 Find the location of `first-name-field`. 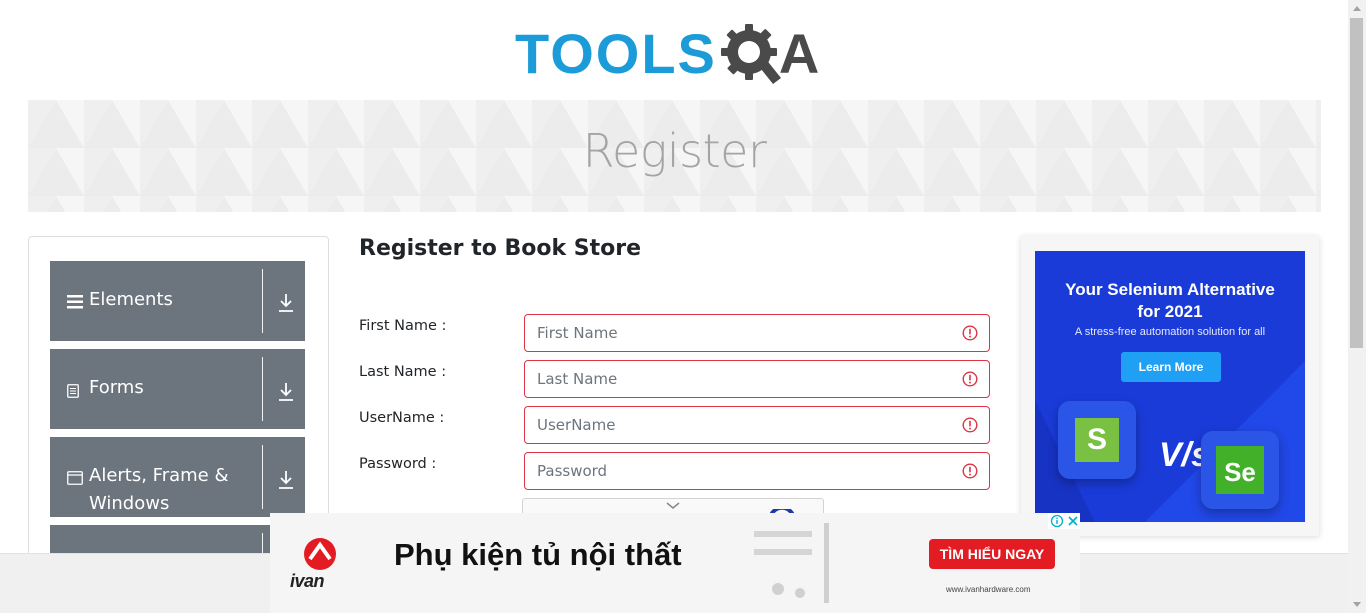

first-name-field is located at coordinates (757, 333).